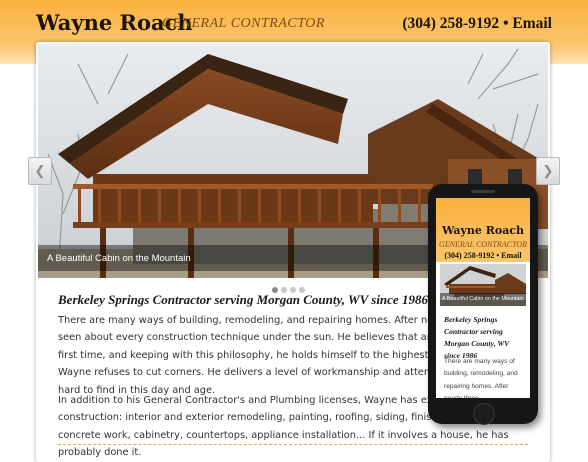 Image resolution: width=588 pixels, height=462 pixels. What do you see at coordinates (119, 258) in the screenshot?
I see `slider-caption: A Beautiful Cabin on the Mountain` at bounding box center [119, 258].